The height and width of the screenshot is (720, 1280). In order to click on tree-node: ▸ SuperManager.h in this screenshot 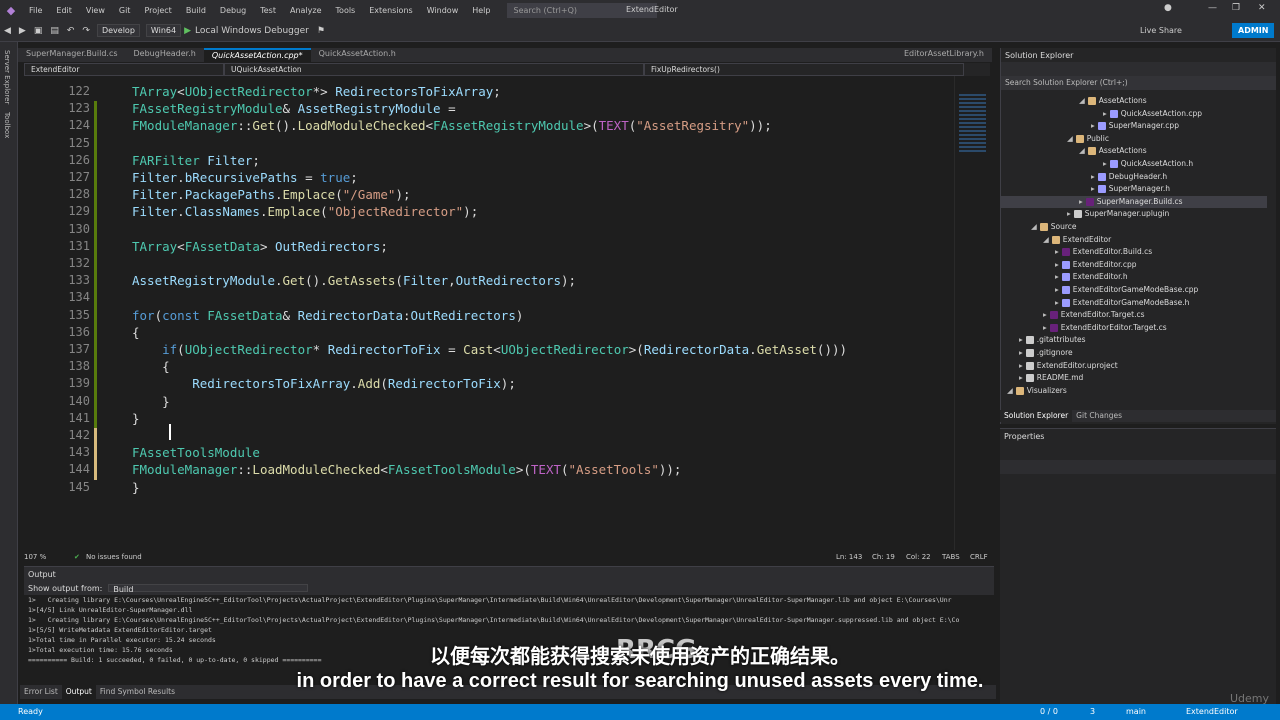, I will do `click(1130, 189)`.